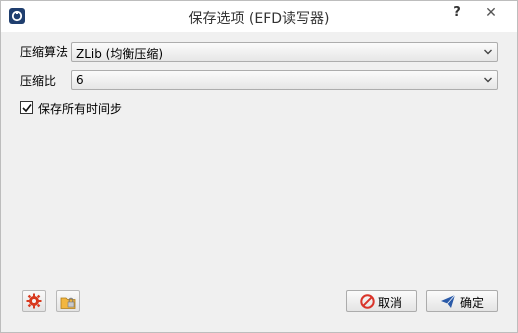  Describe the element at coordinates (284, 80) in the screenshot. I see `compression-ratio-select: 6` at that location.